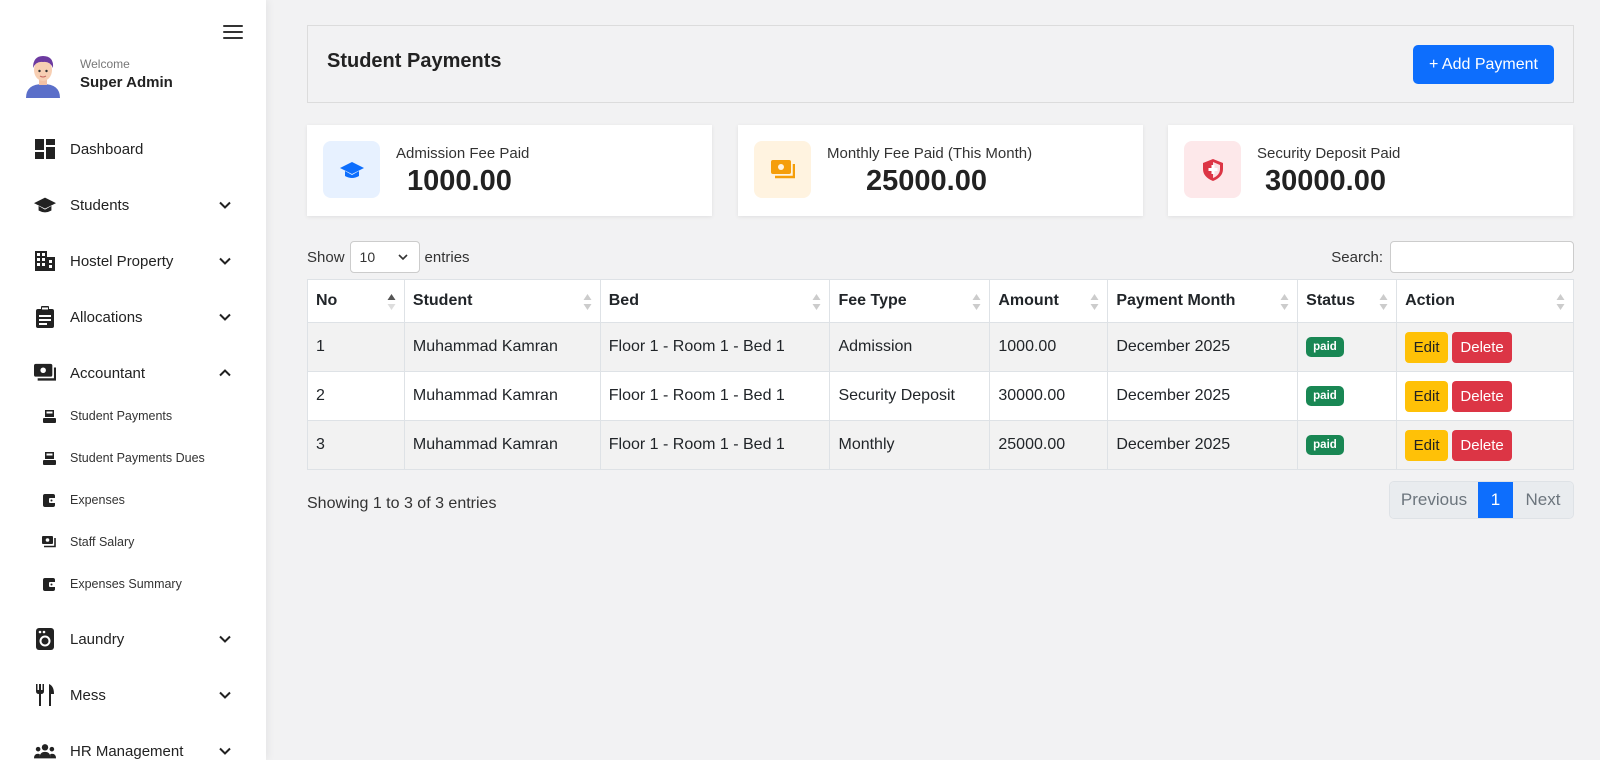 This screenshot has height=760, width=1600. Describe the element at coordinates (1347, 301) in the screenshot. I see `column-header-status: Status` at that location.